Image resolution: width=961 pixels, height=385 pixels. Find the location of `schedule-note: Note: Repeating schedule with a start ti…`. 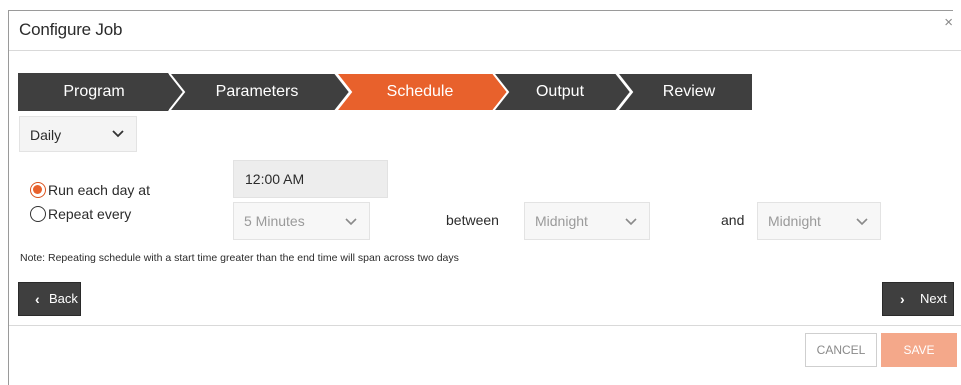

schedule-note: Note: Repeating schedule with a start ti… is located at coordinates (239, 258).